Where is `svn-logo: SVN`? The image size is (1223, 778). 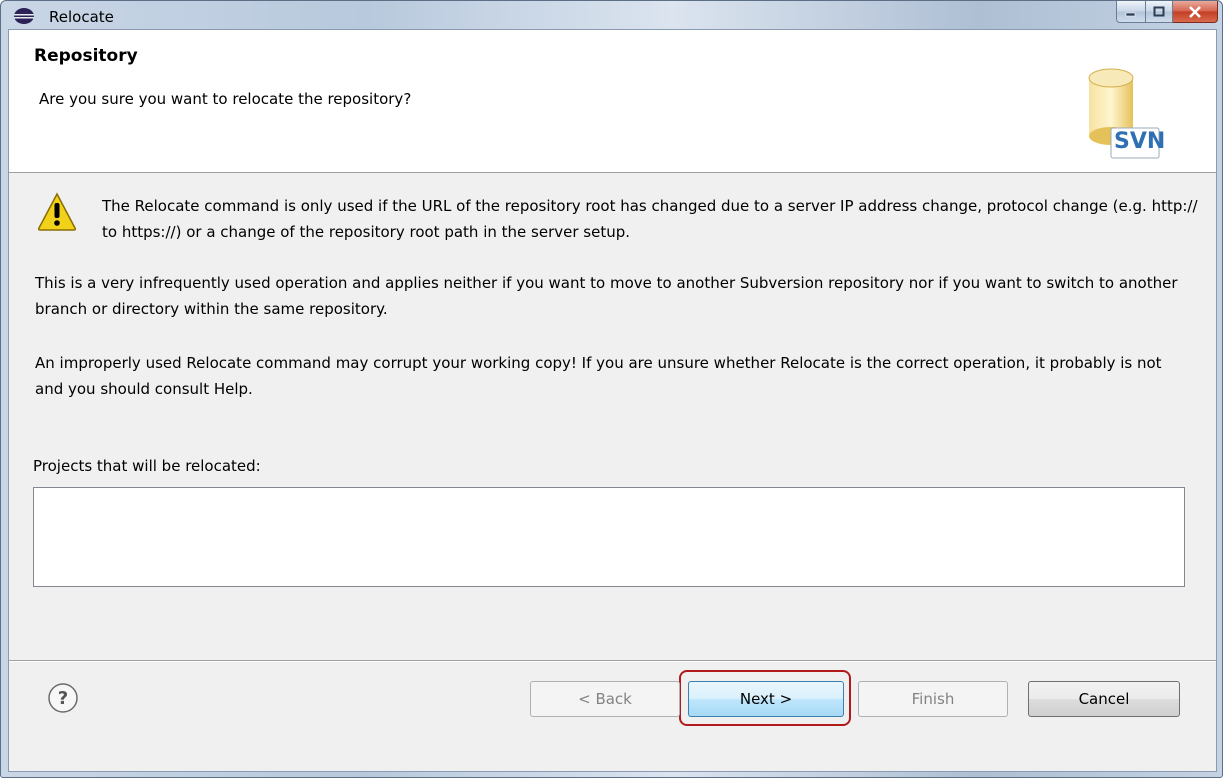 svn-logo: SVN is located at coordinates (1123, 113).